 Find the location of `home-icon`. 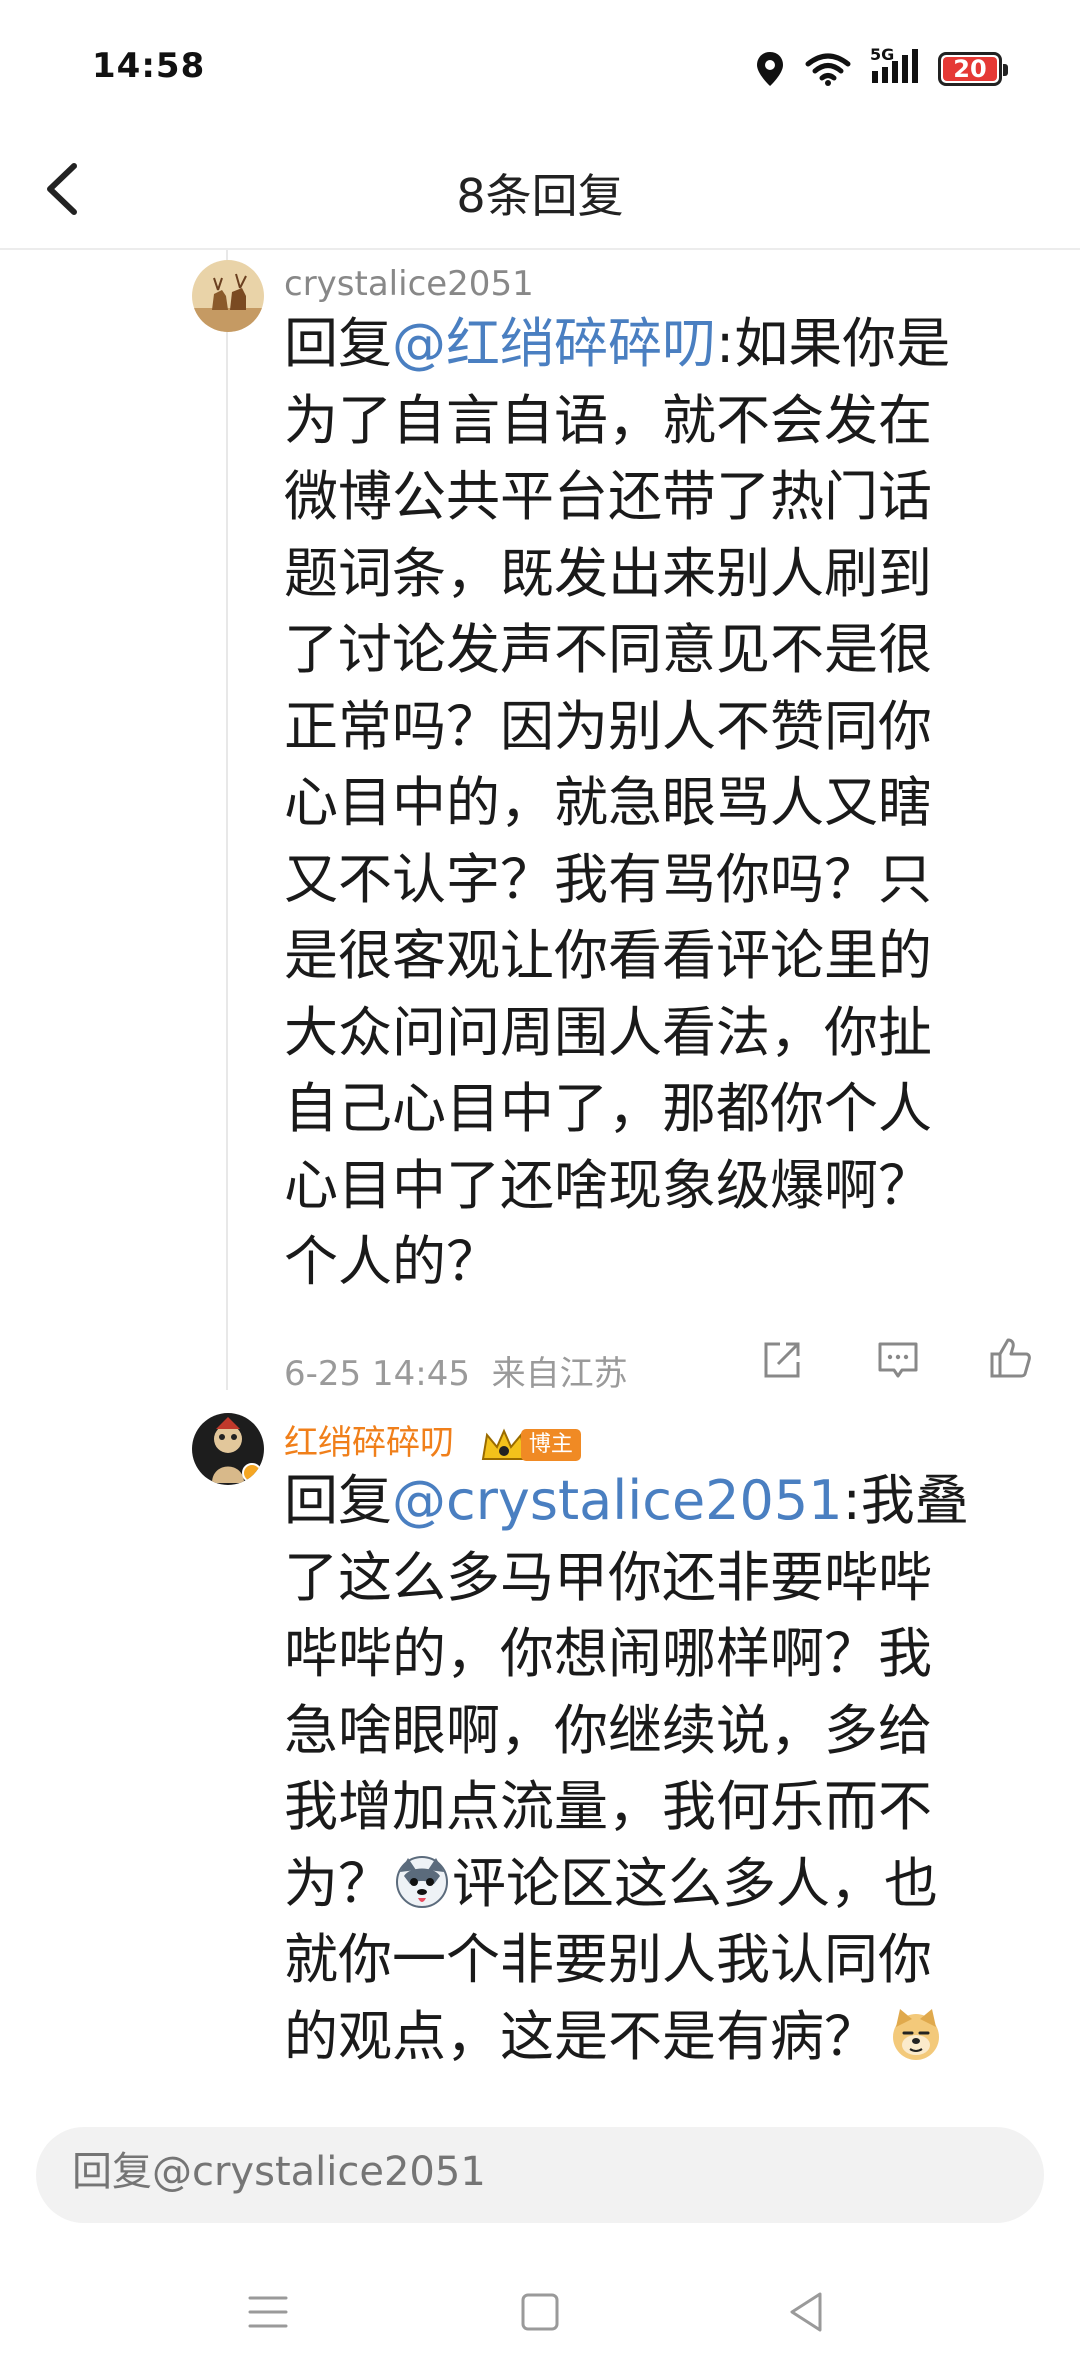

home-icon is located at coordinates (540, 2312).